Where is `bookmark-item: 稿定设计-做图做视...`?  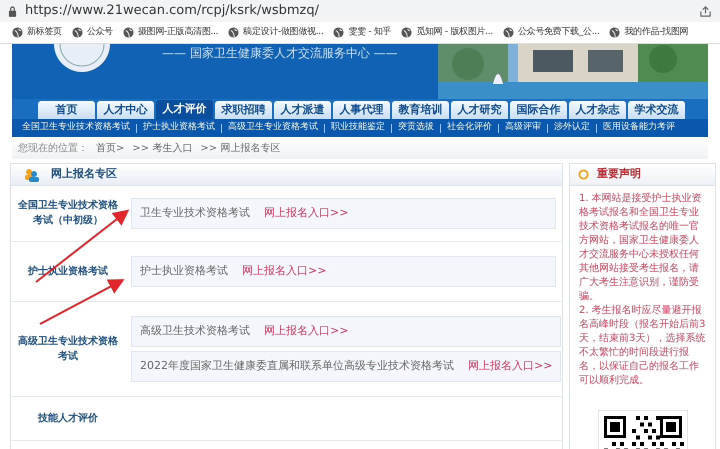 bookmark-item: 稿定设计-做图做视... is located at coordinates (276, 33).